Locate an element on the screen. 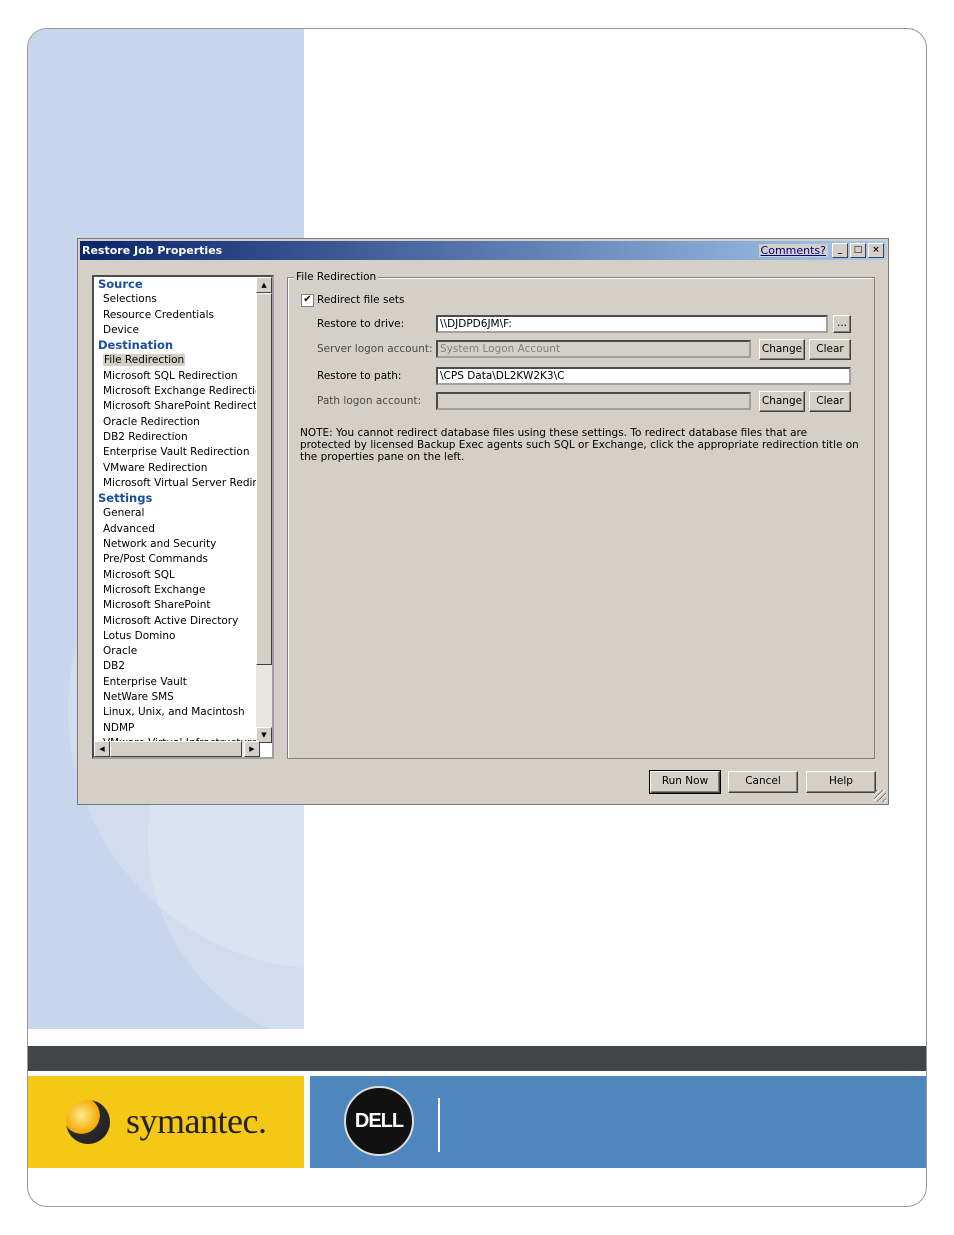 The width and height of the screenshot is (954, 1235). tree-item-label: Microsoft Exchange Redirection is located at coordinates (181, 391).